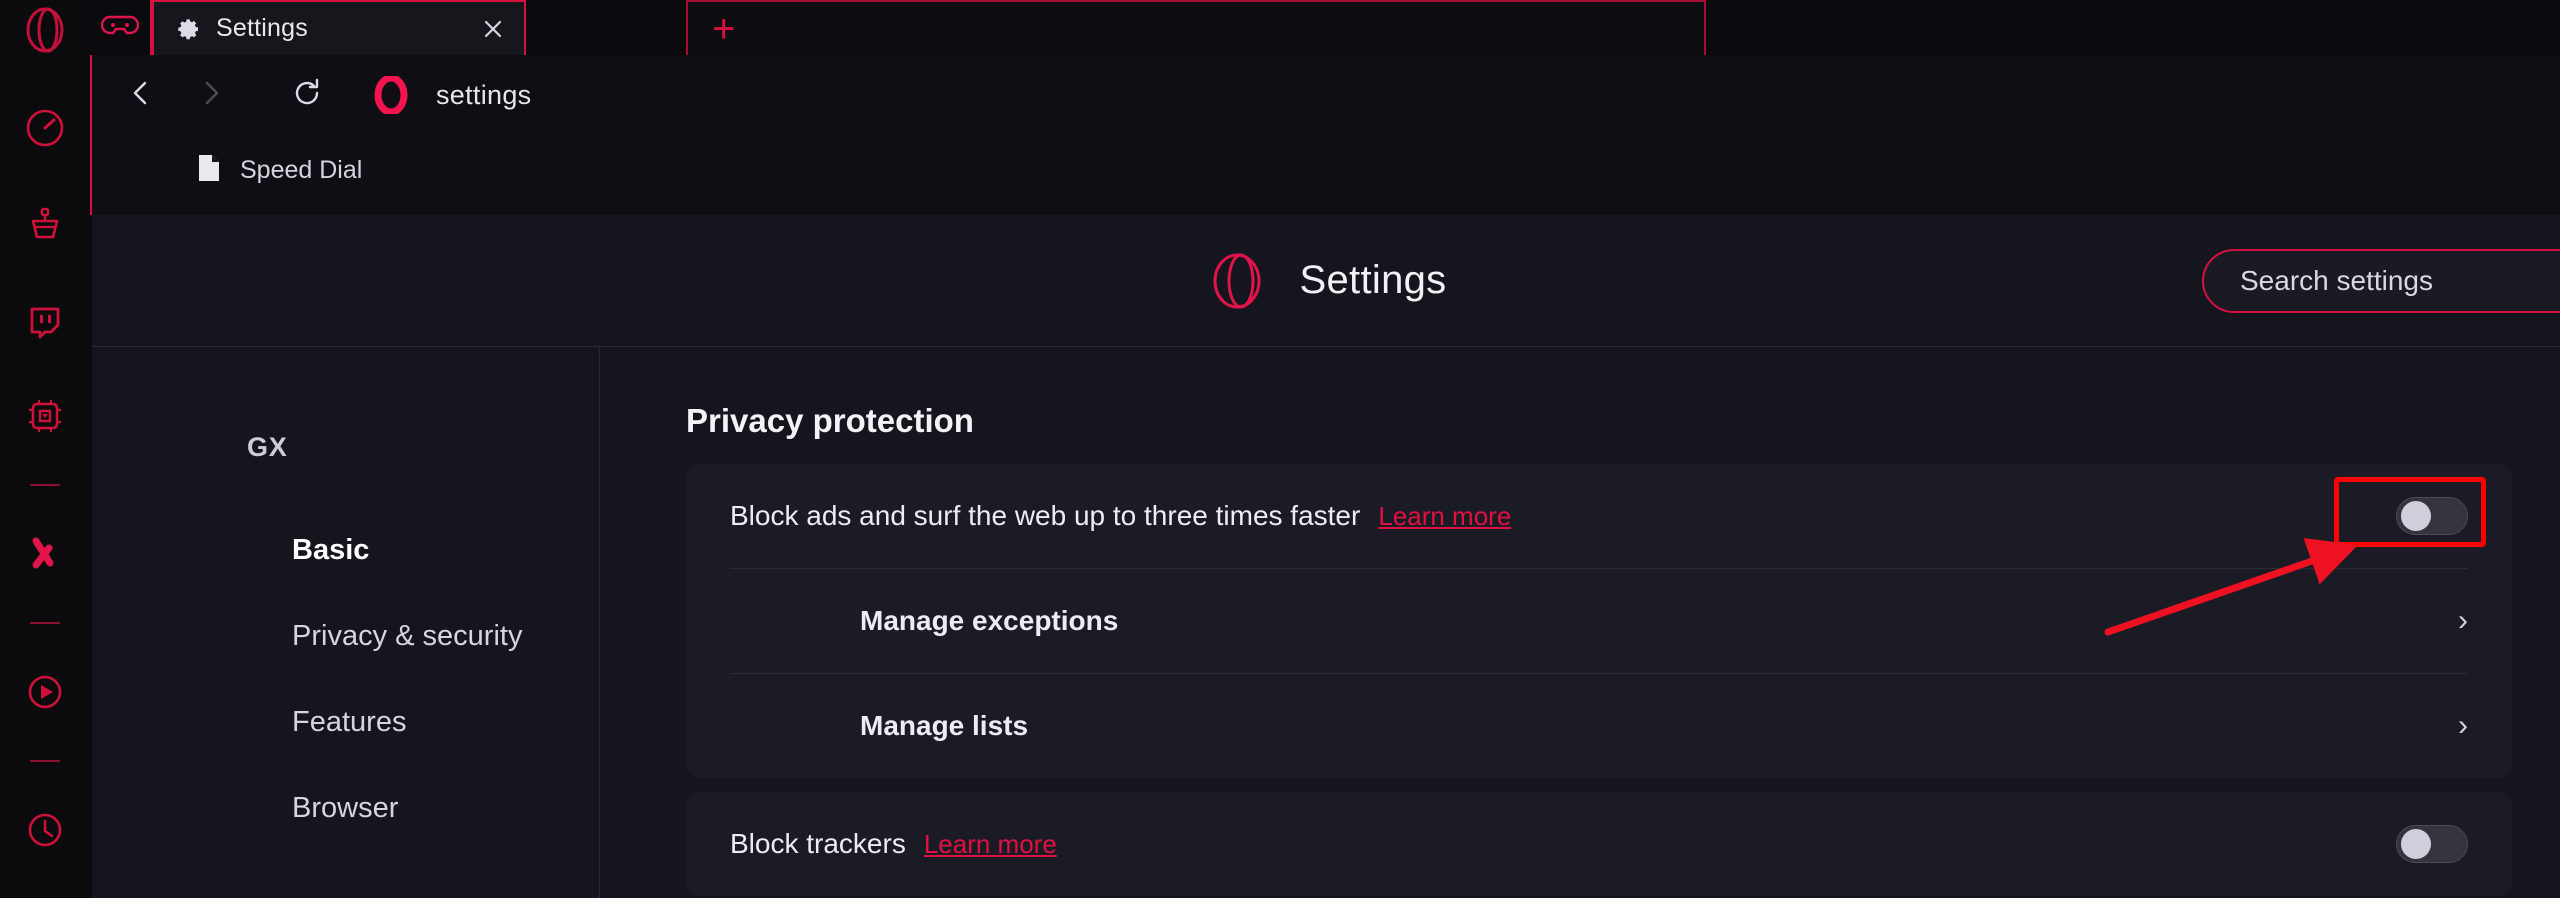  I want to click on address-value: settings, so click(484, 94).